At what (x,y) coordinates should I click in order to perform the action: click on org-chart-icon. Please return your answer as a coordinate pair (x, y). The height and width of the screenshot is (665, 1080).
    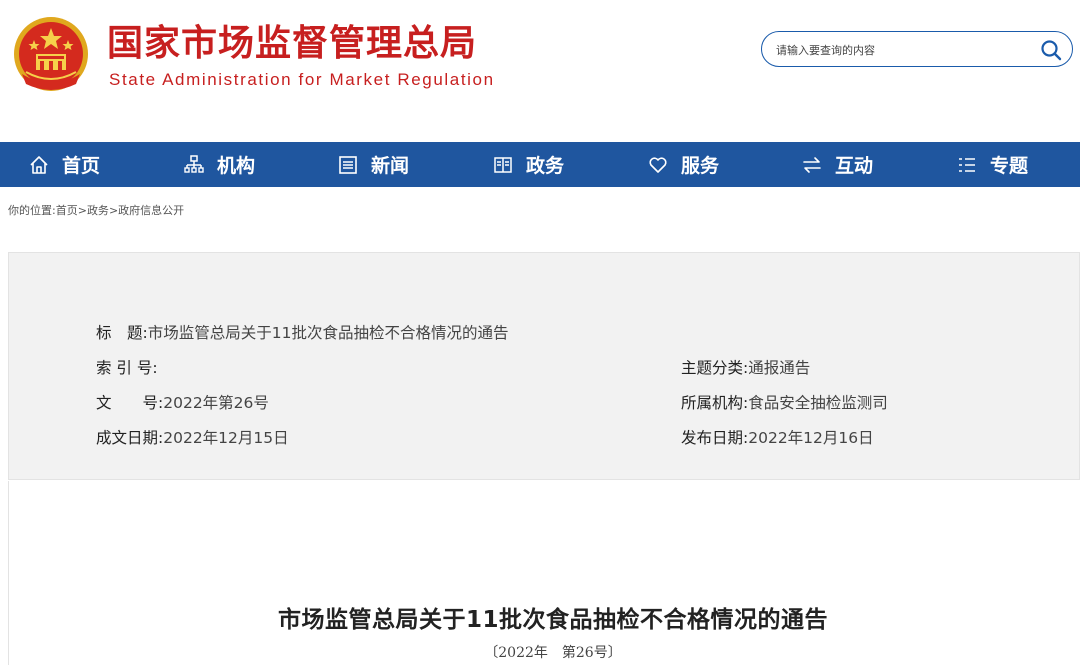
    Looking at the image, I should click on (194, 165).